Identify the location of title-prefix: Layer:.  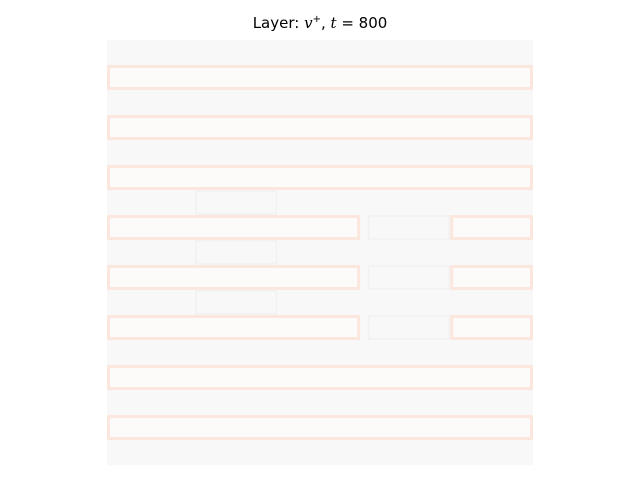
(276, 23).